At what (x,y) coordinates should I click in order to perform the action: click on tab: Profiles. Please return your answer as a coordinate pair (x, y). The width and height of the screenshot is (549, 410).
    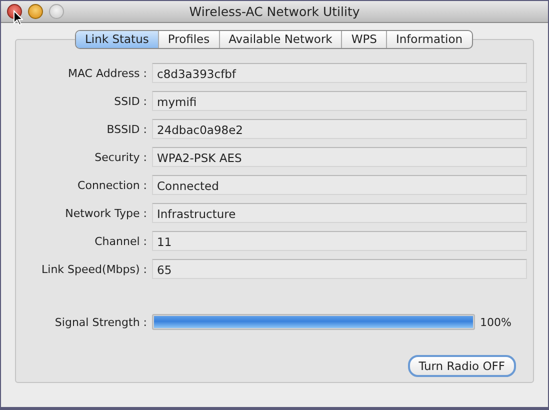
    Looking at the image, I should click on (188, 39).